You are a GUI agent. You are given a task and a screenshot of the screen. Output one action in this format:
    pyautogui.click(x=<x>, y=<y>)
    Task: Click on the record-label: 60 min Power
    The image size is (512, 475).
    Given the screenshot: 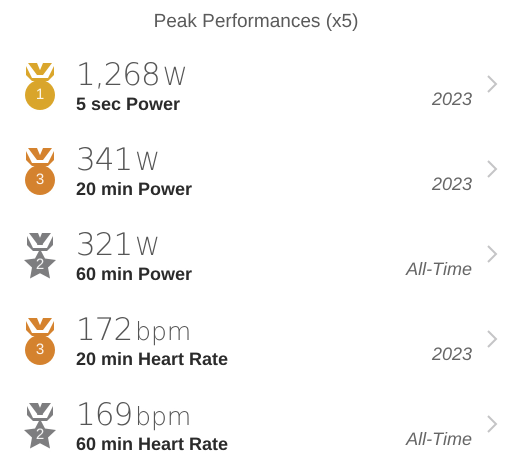 What is the action you would take?
    pyautogui.click(x=134, y=273)
    